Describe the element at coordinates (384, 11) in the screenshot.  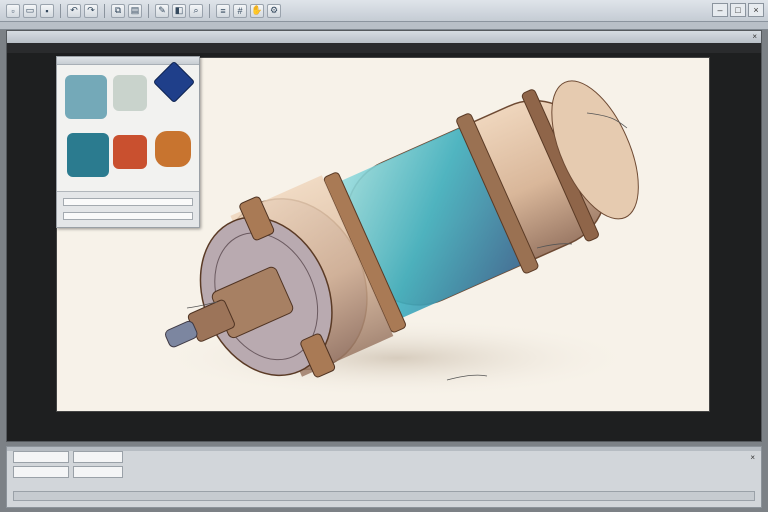
I see `main-toolbar: ▫ ▭ ▪ ↶ ↷ ⧉ ▤ ✎ ◧ ⌕ ≡ # ✋ ⚙ – □ ×` at that location.